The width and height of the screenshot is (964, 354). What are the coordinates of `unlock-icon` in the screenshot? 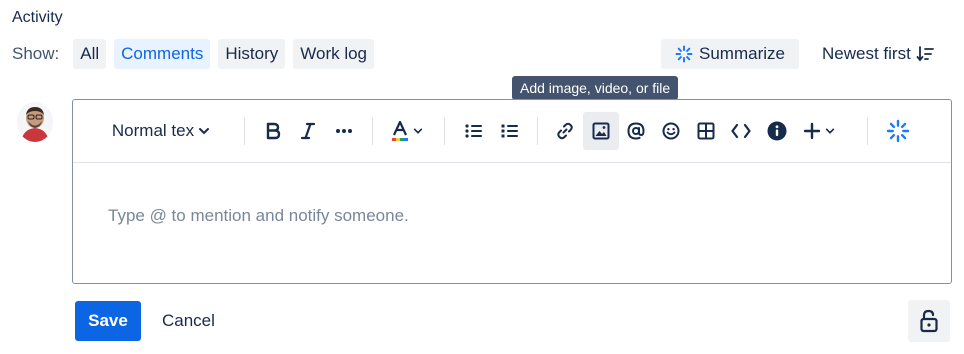 It's located at (929, 321).